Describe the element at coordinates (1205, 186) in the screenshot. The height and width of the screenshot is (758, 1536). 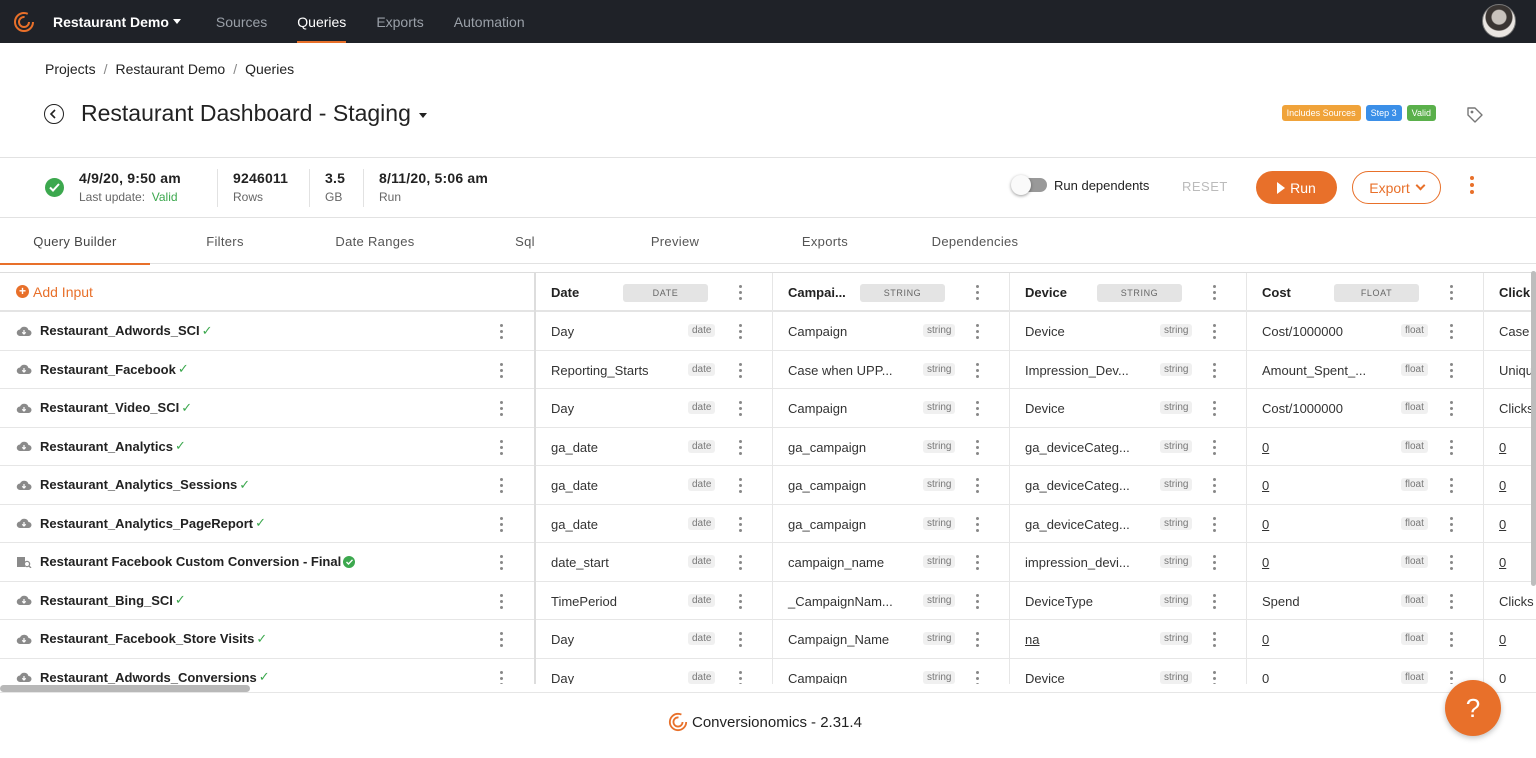
I see `reset-button: RESET` at that location.